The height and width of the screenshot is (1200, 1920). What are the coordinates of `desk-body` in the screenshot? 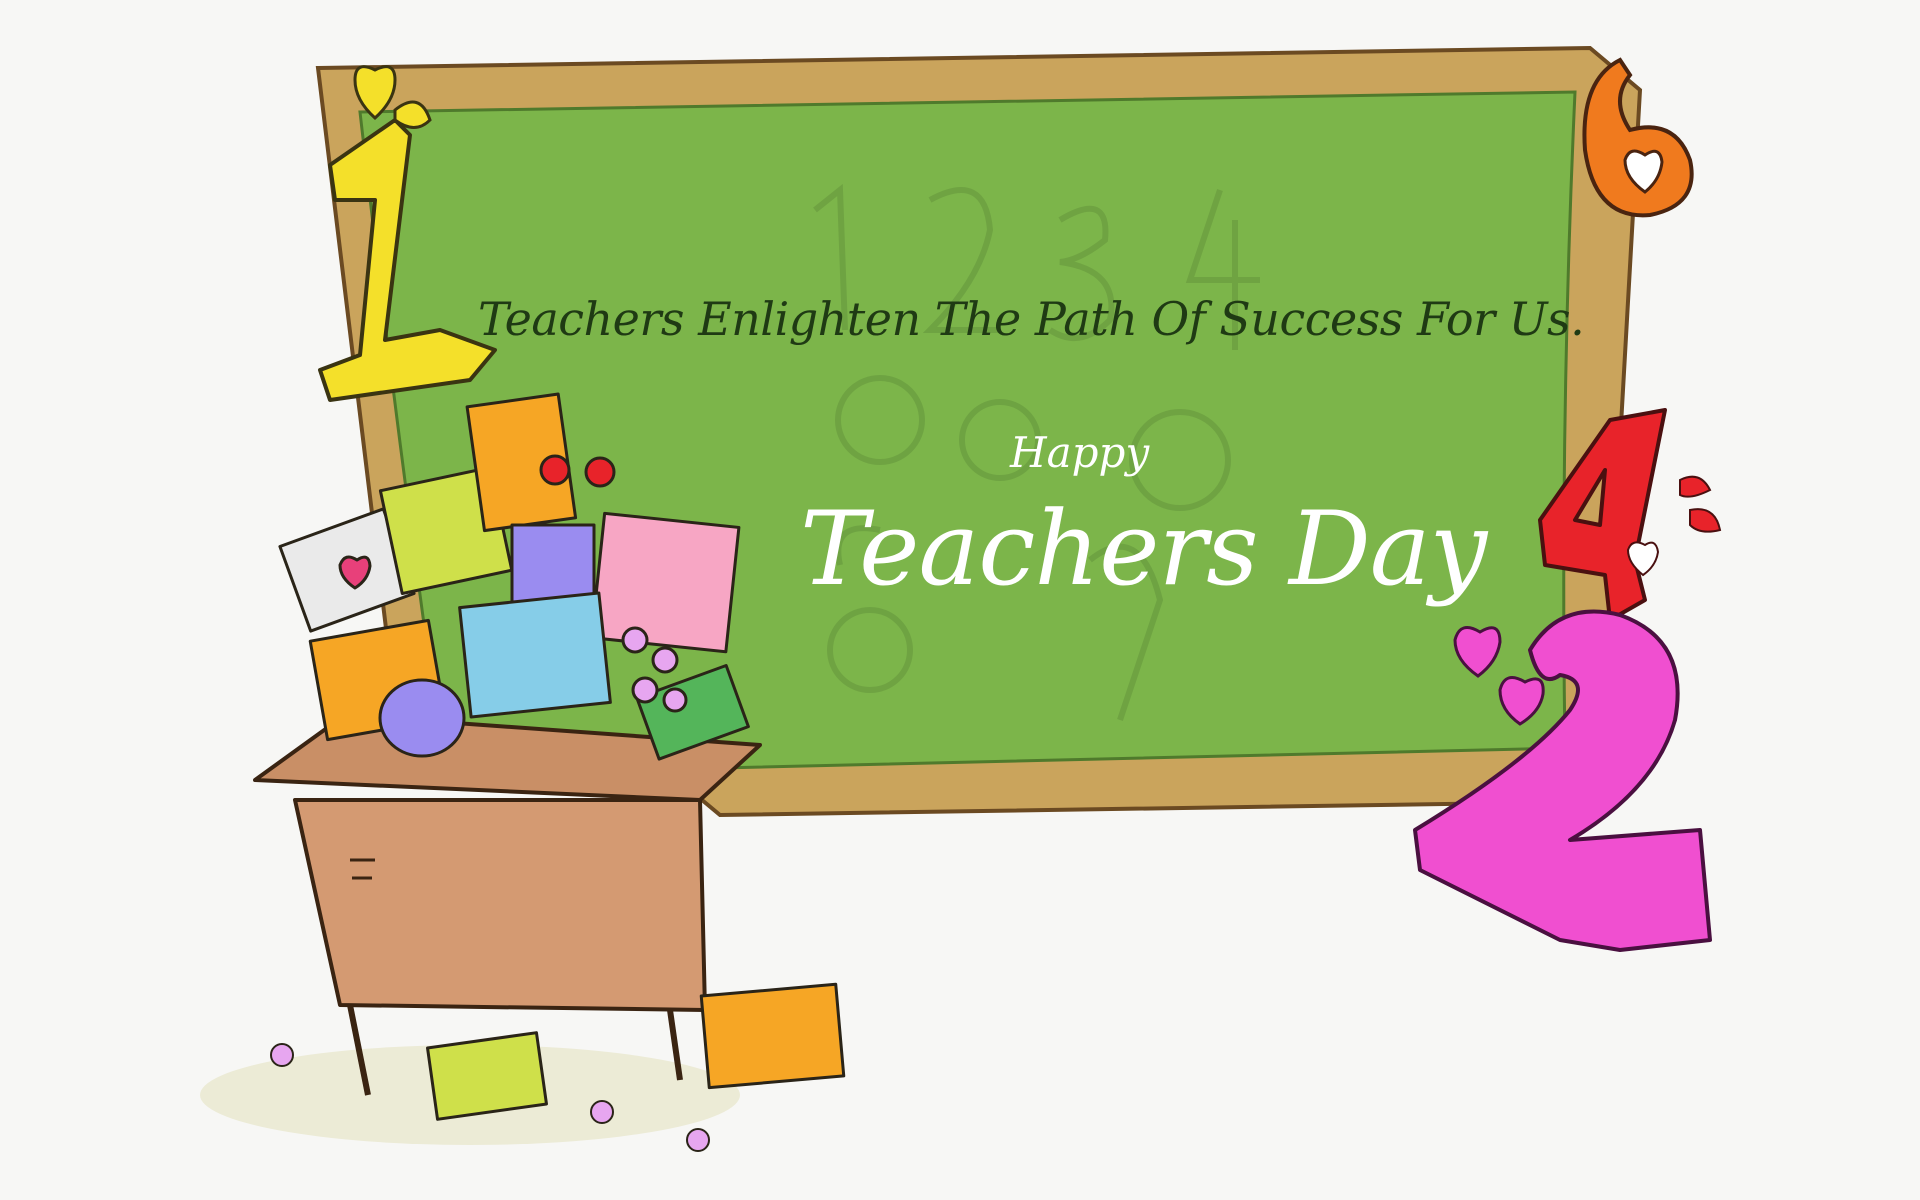 It's located at (500, 905).